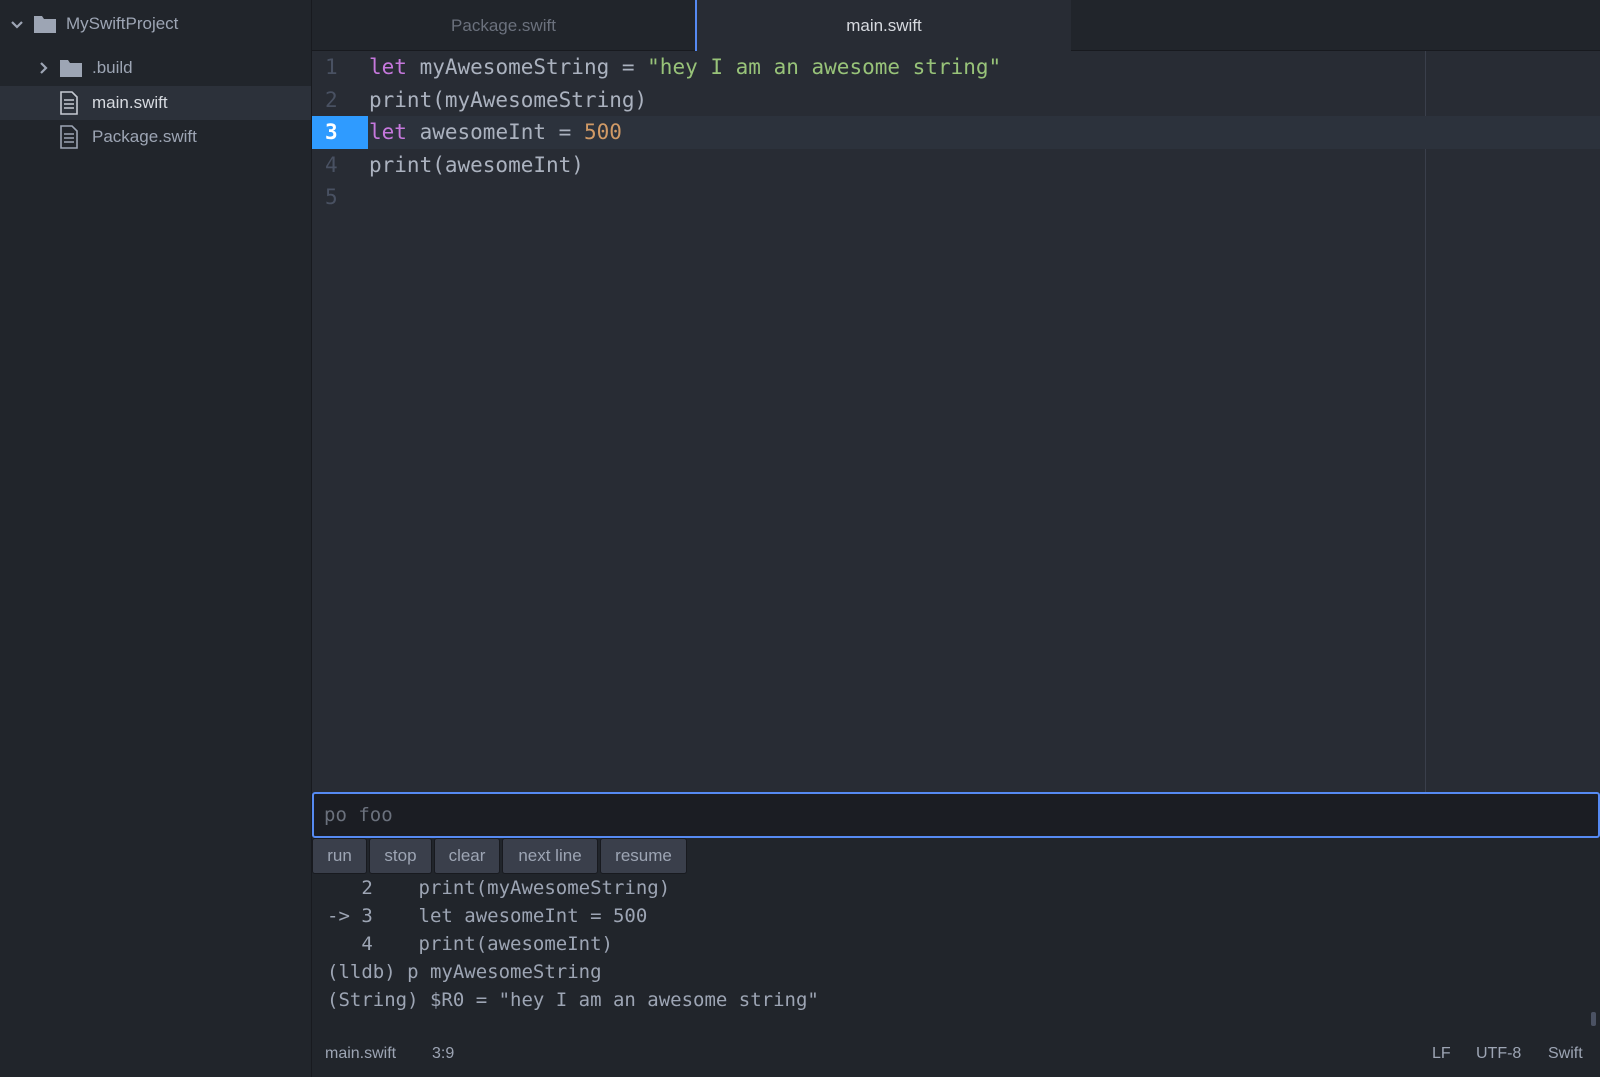 This screenshot has width=1600, height=1077. I want to click on tab-package-swift: Package.swift, so click(503, 25).